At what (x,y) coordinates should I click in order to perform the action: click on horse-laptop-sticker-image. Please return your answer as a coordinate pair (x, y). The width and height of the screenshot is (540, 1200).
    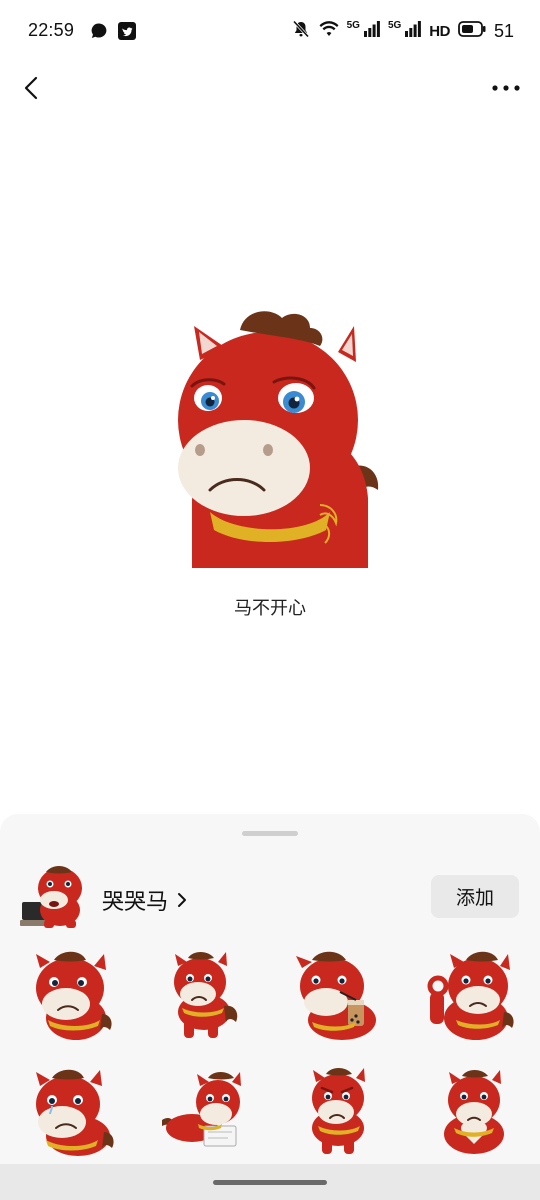
    Looking at the image, I should click on (51, 897).